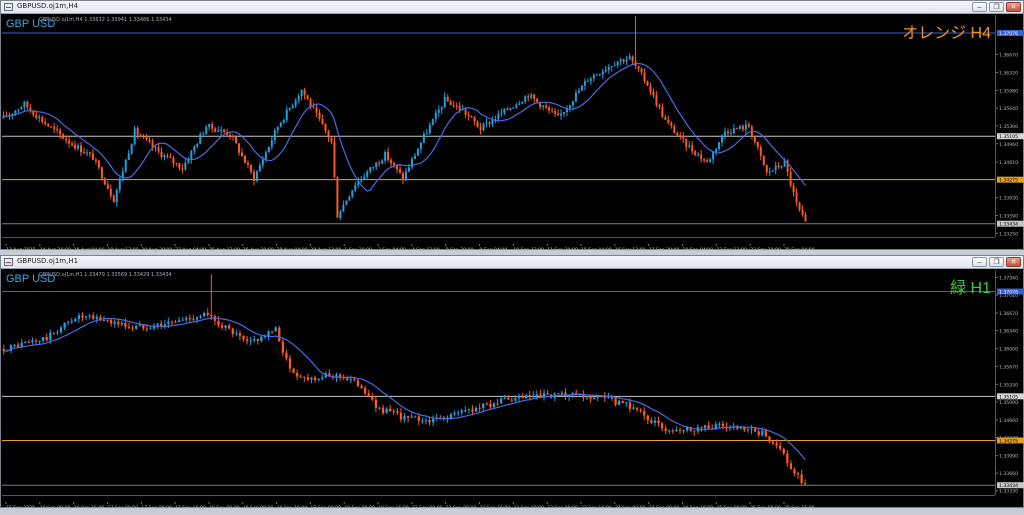 This screenshot has height=515, width=1024. I want to click on time-tick-label: 23 Sep 00:00, so click(528, 508).